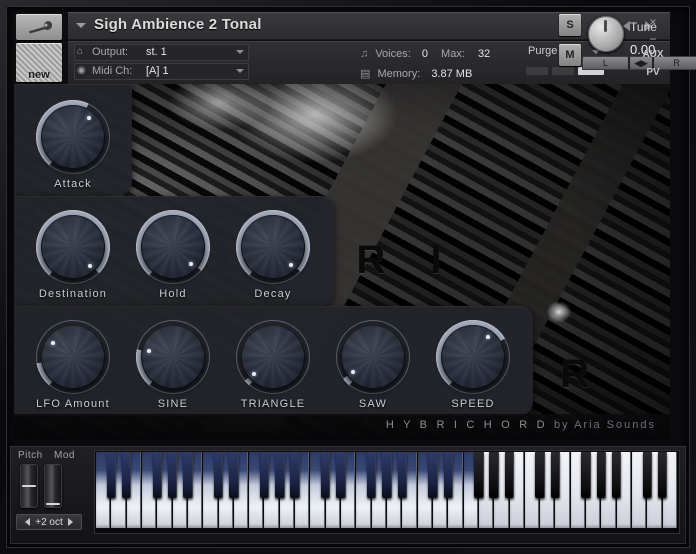  Describe the element at coordinates (240, 71) in the screenshot. I see `midi-dropdown-icon` at that location.